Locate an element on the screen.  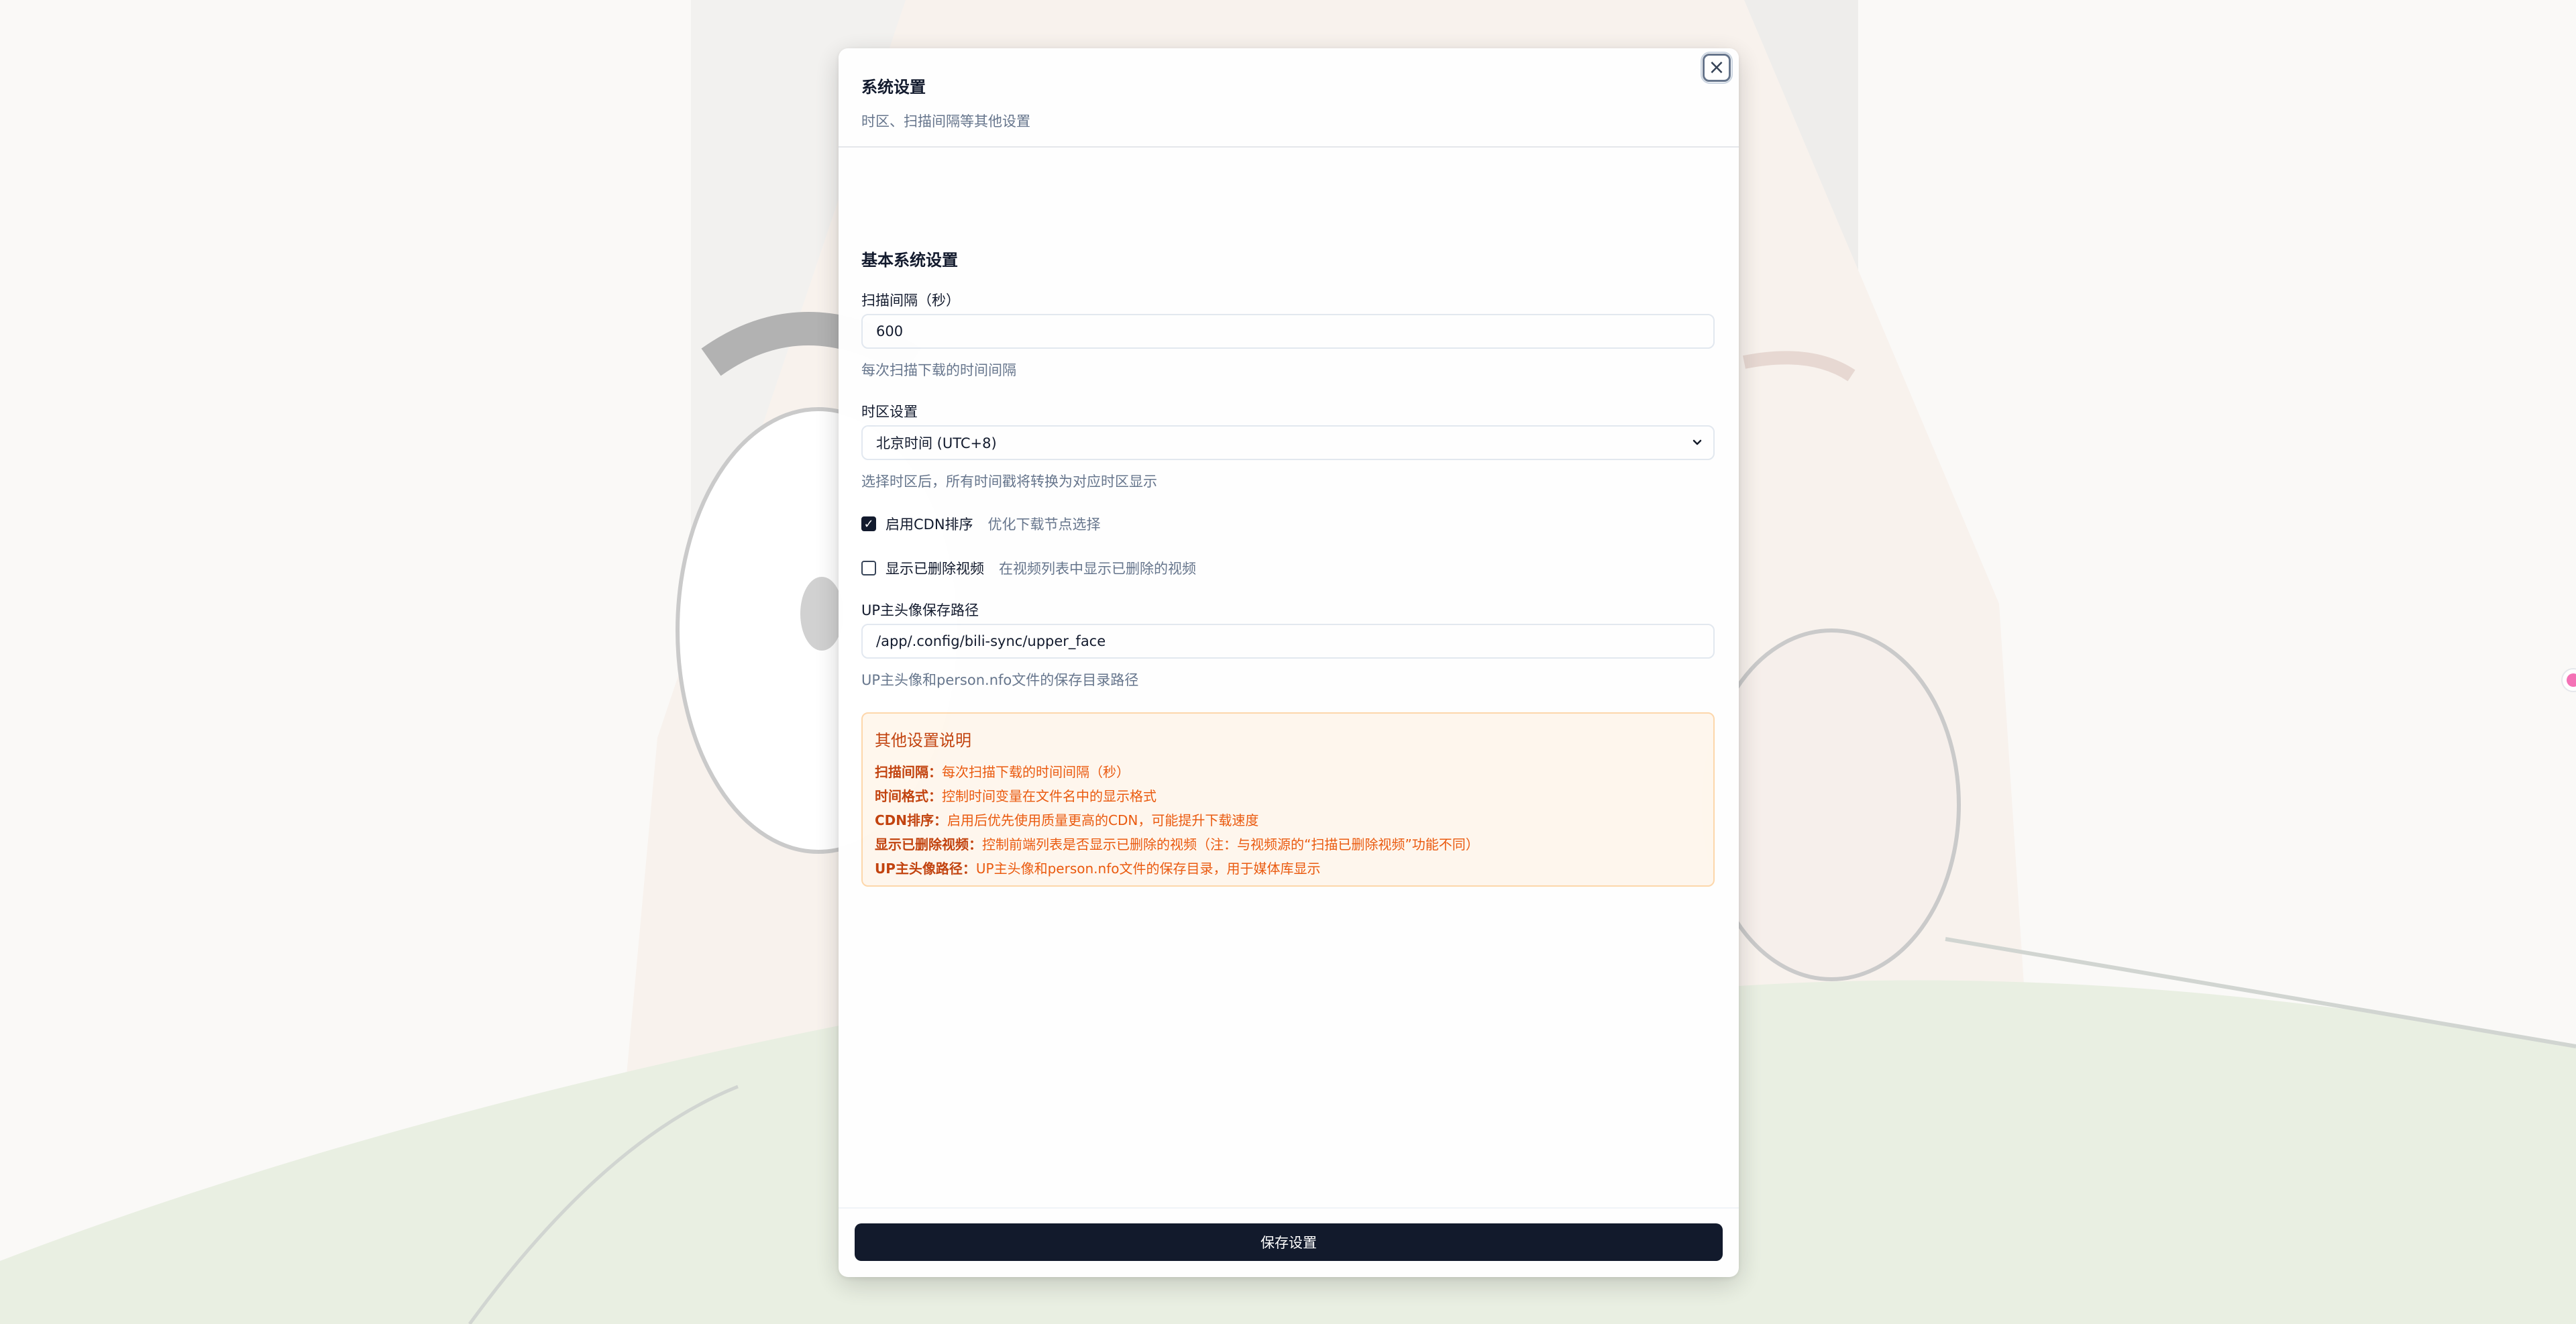
info-key: 时间格式： is located at coordinates (908, 796).